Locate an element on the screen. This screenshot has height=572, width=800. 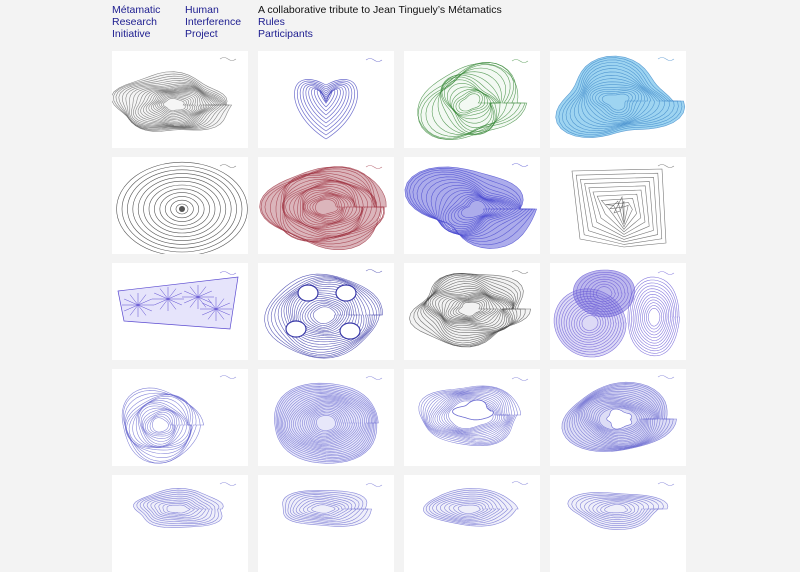
project-title-line-1: Human is located at coordinates (213, 10).